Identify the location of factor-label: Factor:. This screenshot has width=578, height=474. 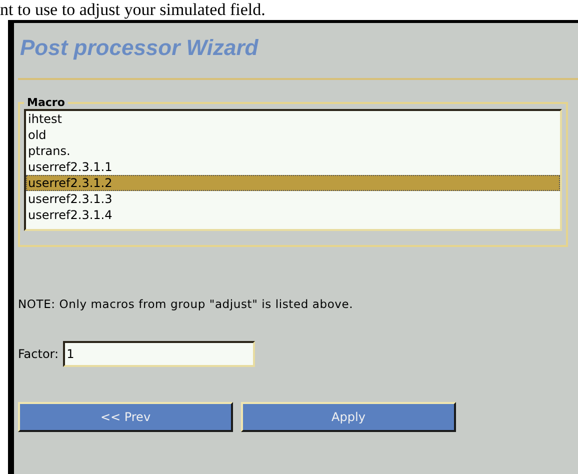
(38, 354).